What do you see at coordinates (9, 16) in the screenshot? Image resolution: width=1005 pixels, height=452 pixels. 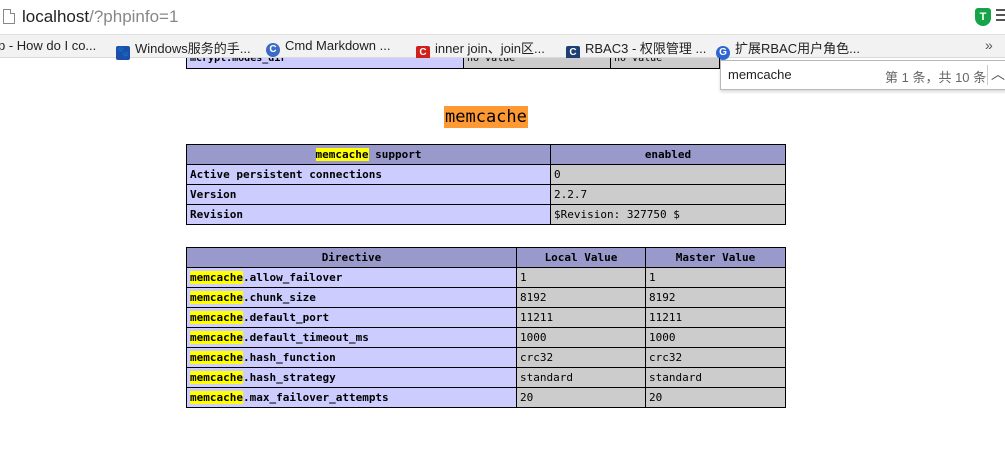 I see `page-icon` at bounding box center [9, 16].